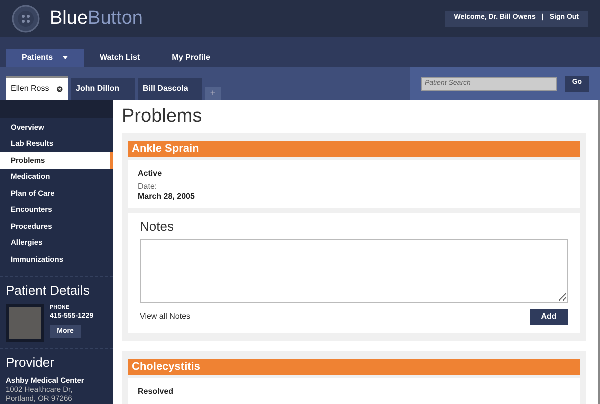 This screenshot has width=600, height=404. What do you see at coordinates (156, 392) in the screenshot?
I see `problem-status: Resolved` at bounding box center [156, 392].